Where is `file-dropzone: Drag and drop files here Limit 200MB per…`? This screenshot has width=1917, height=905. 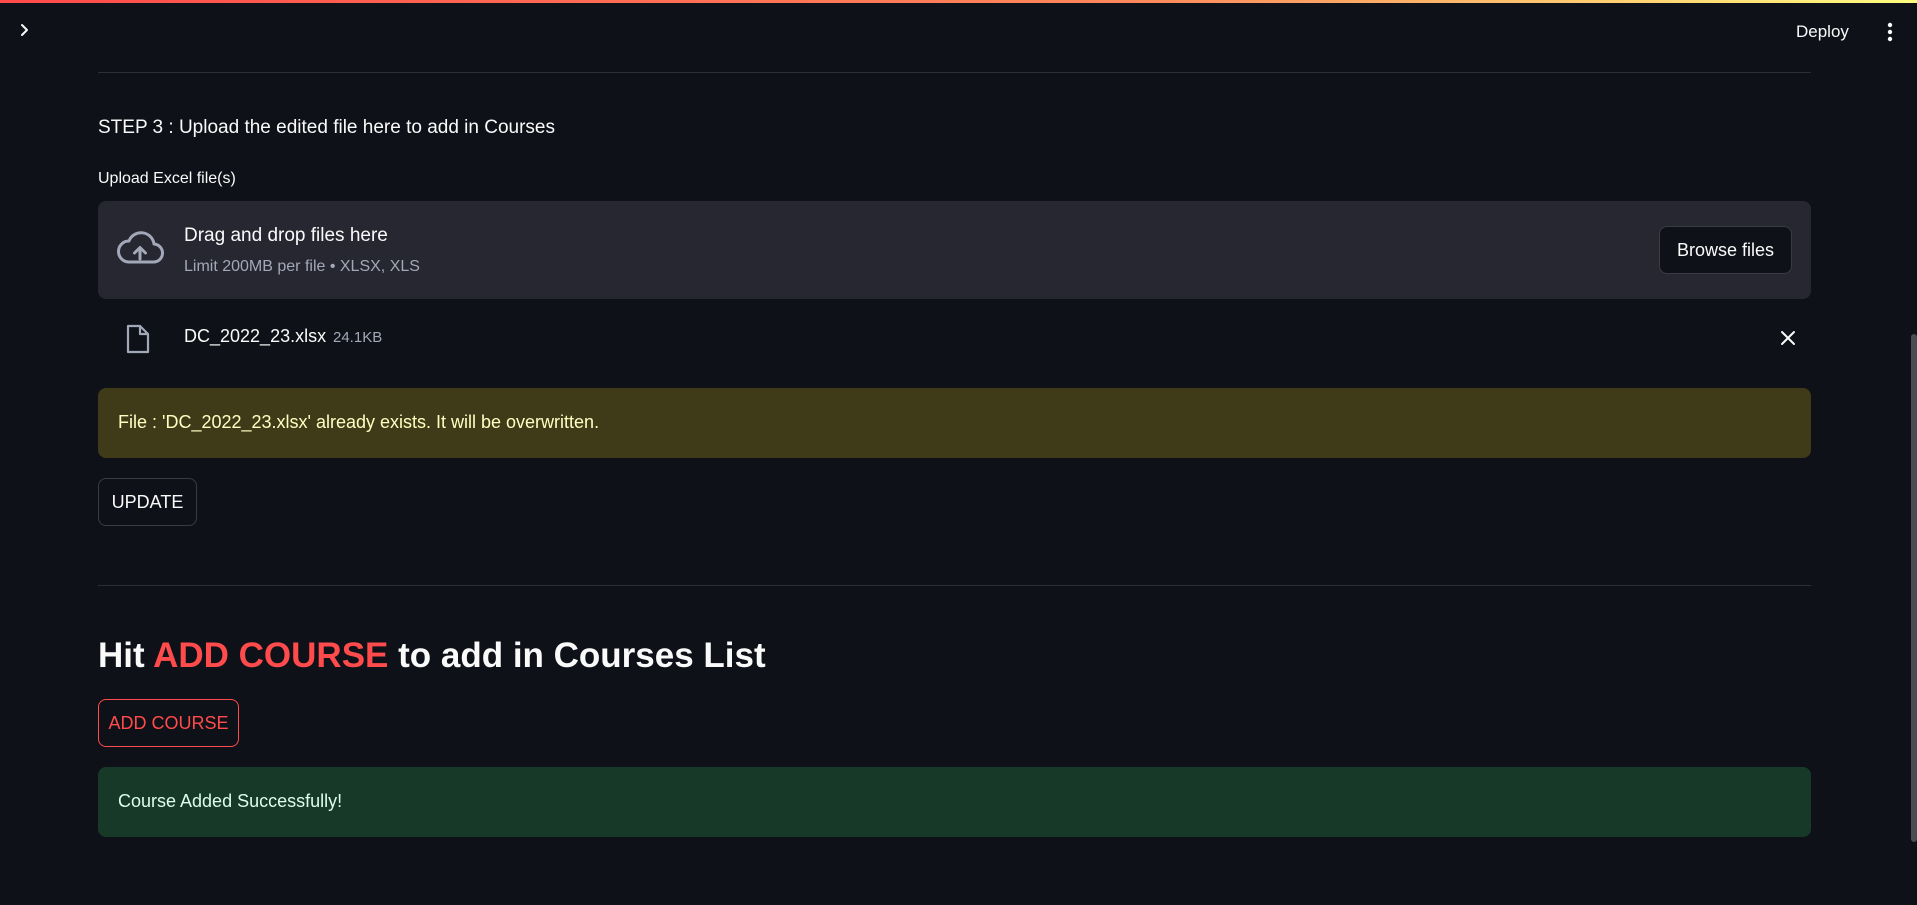
file-dropzone: Drag and drop files here Limit 200MB per… is located at coordinates (954, 250).